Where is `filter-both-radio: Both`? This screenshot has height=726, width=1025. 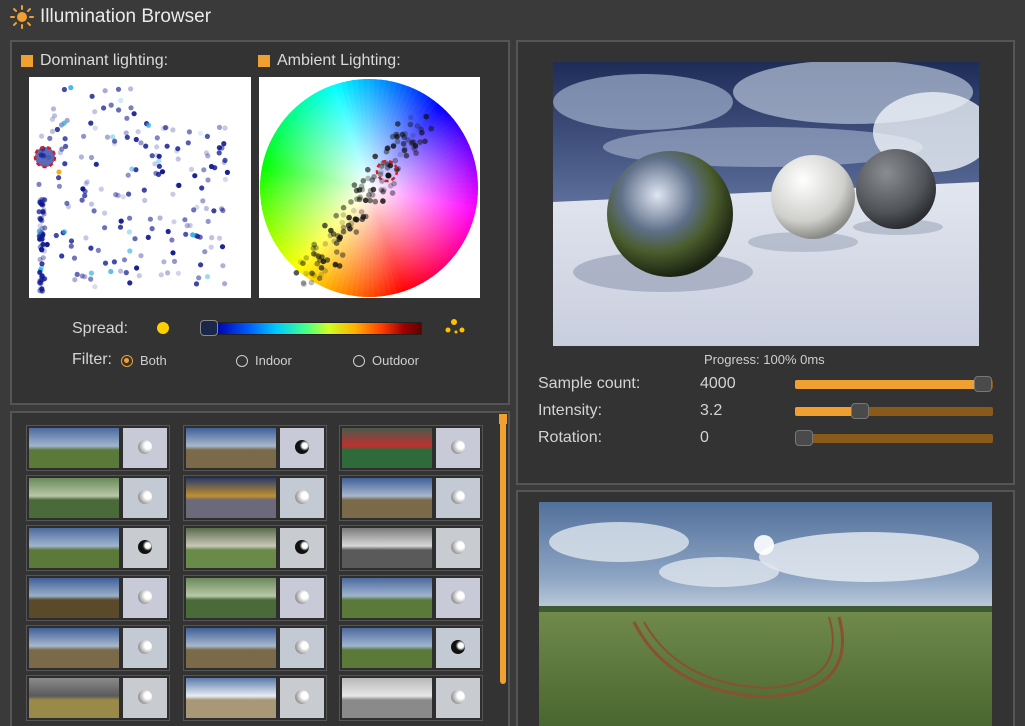 filter-both-radio: Both is located at coordinates (144, 360).